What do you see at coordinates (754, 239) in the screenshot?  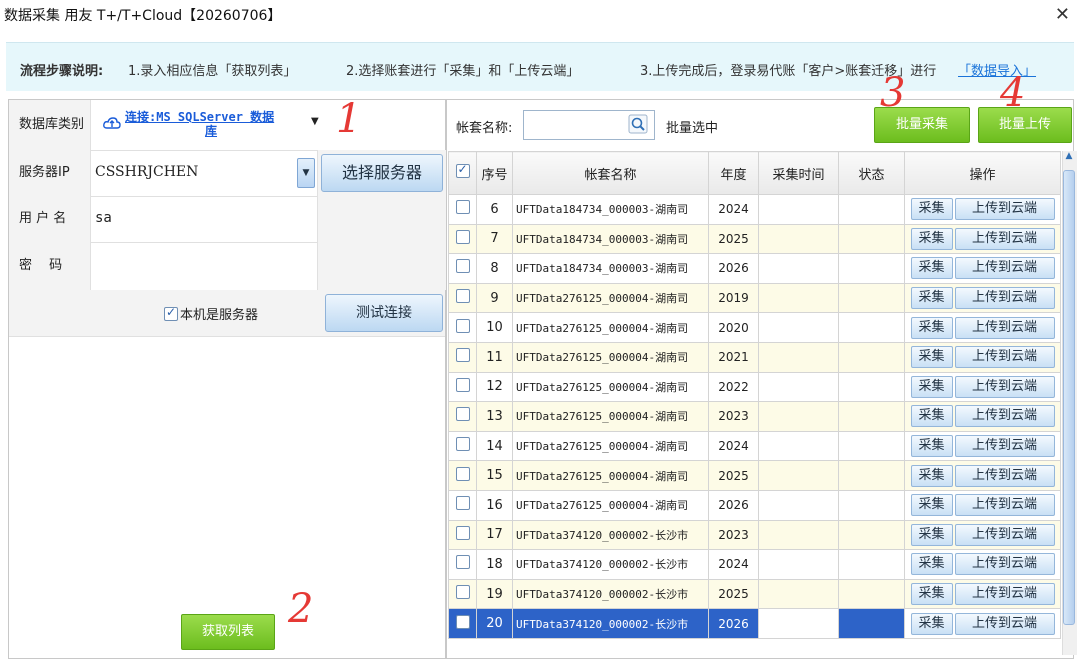 I see `table-row: 7 UFTData184734_000003-湖南司 2025 采集 上传到云端` at bounding box center [754, 239].